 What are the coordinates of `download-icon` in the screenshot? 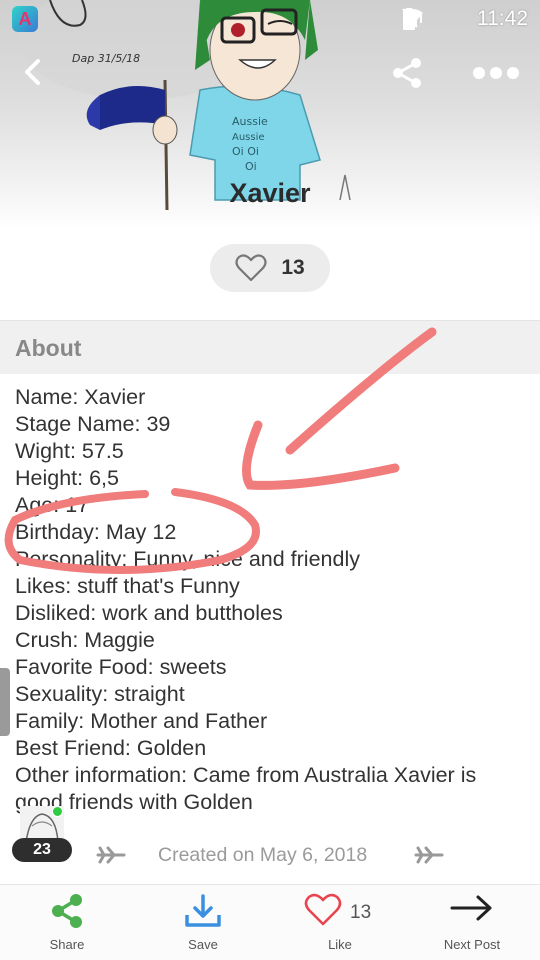 It's located at (203, 910).